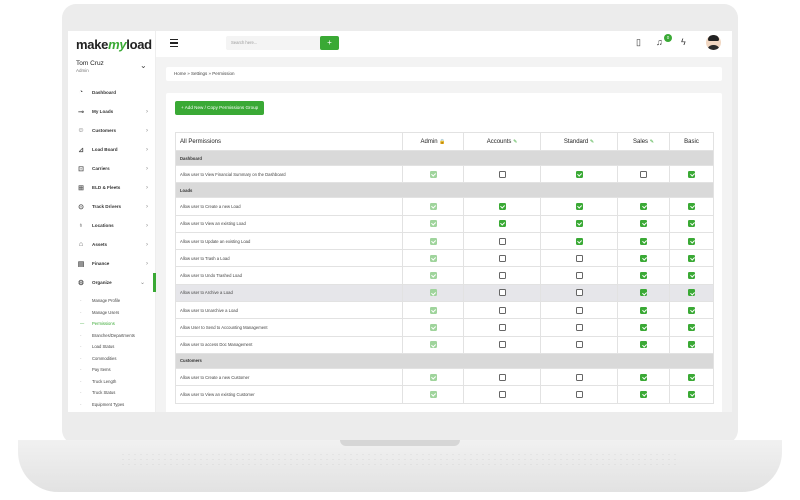 The height and width of the screenshot is (500, 800). Describe the element at coordinates (638, 42) in the screenshot. I see `document-icon: ▯` at that location.